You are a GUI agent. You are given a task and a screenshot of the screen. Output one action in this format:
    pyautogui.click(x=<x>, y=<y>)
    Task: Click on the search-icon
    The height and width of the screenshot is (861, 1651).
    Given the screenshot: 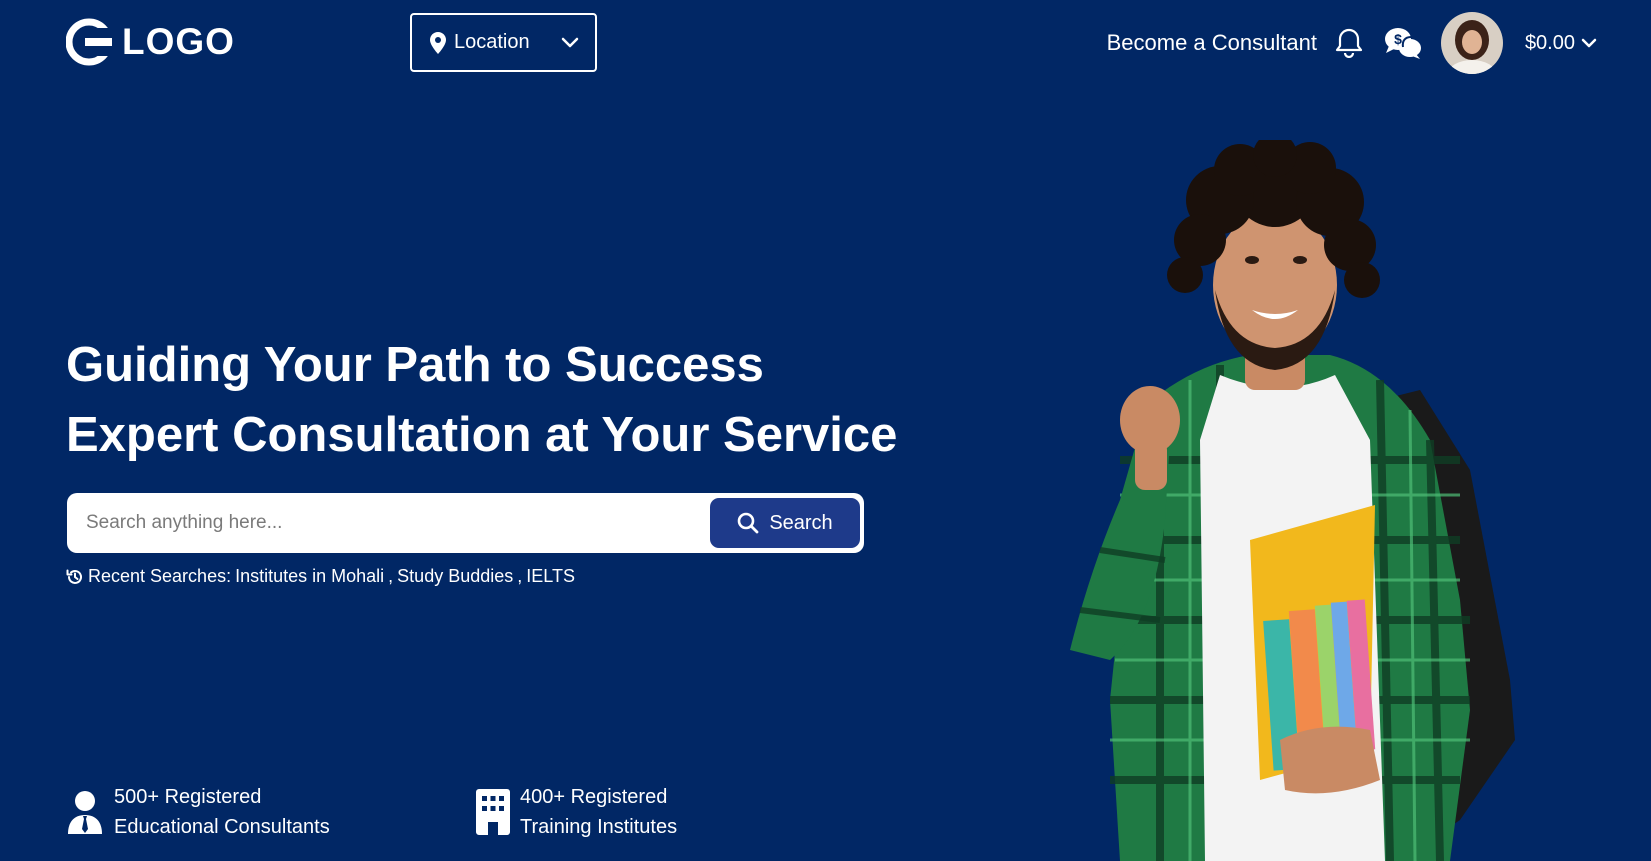 What is the action you would take?
    pyautogui.click(x=748, y=523)
    